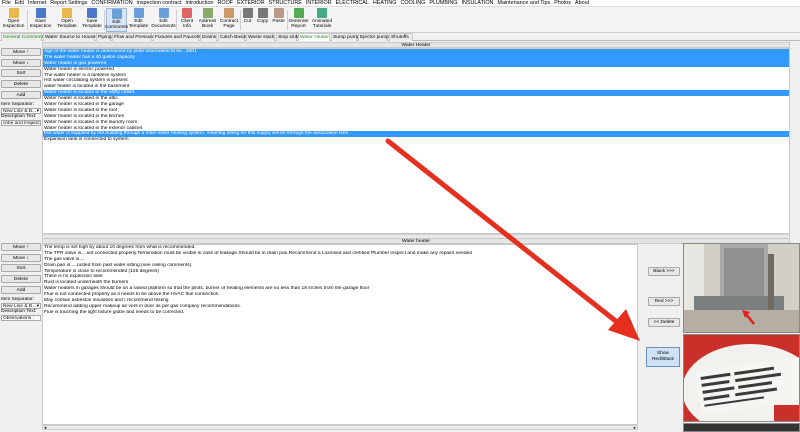  What do you see at coordinates (664, 271) in the screenshot?
I see `black-arrow-button: Black >>>` at bounding box center [664, 271].